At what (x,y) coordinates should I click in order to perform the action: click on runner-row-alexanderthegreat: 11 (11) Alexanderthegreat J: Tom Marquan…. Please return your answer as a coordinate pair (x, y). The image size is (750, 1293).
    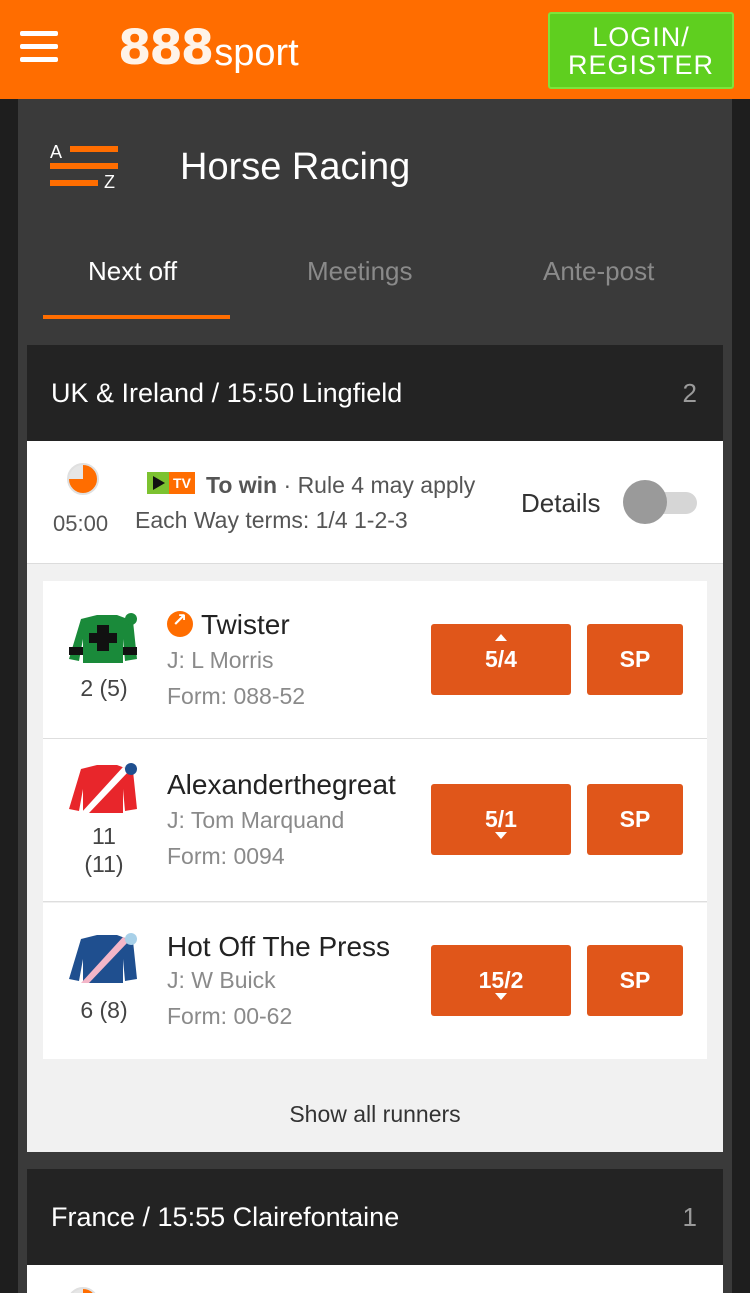
    Looking at the image, I should click on (375, 820).